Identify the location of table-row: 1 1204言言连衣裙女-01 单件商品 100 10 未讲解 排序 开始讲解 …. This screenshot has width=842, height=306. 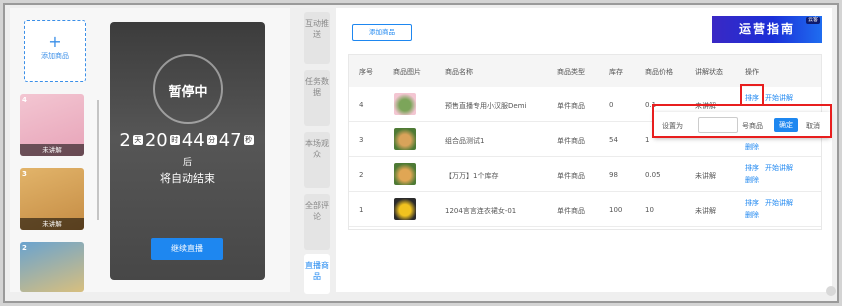
(585, 209).